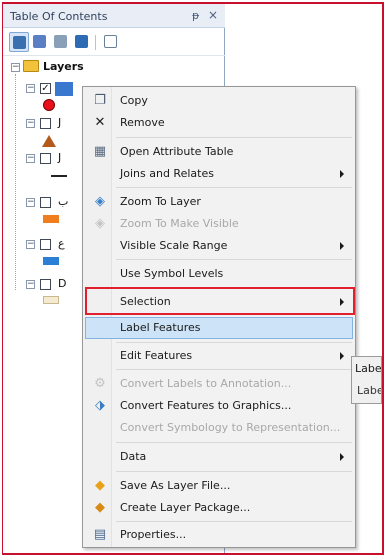 The image size is (386, 557). I want to click on toc-title: Table Of Contents, so click(59, 16).